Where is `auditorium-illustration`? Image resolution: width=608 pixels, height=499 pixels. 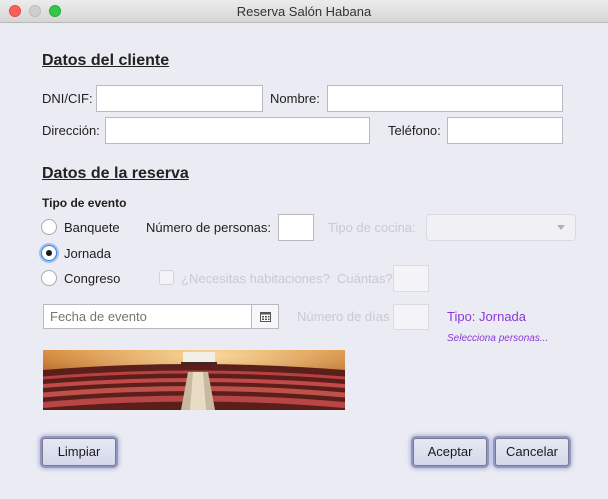
auditorium-illustration is located at coordinates (194, 380).